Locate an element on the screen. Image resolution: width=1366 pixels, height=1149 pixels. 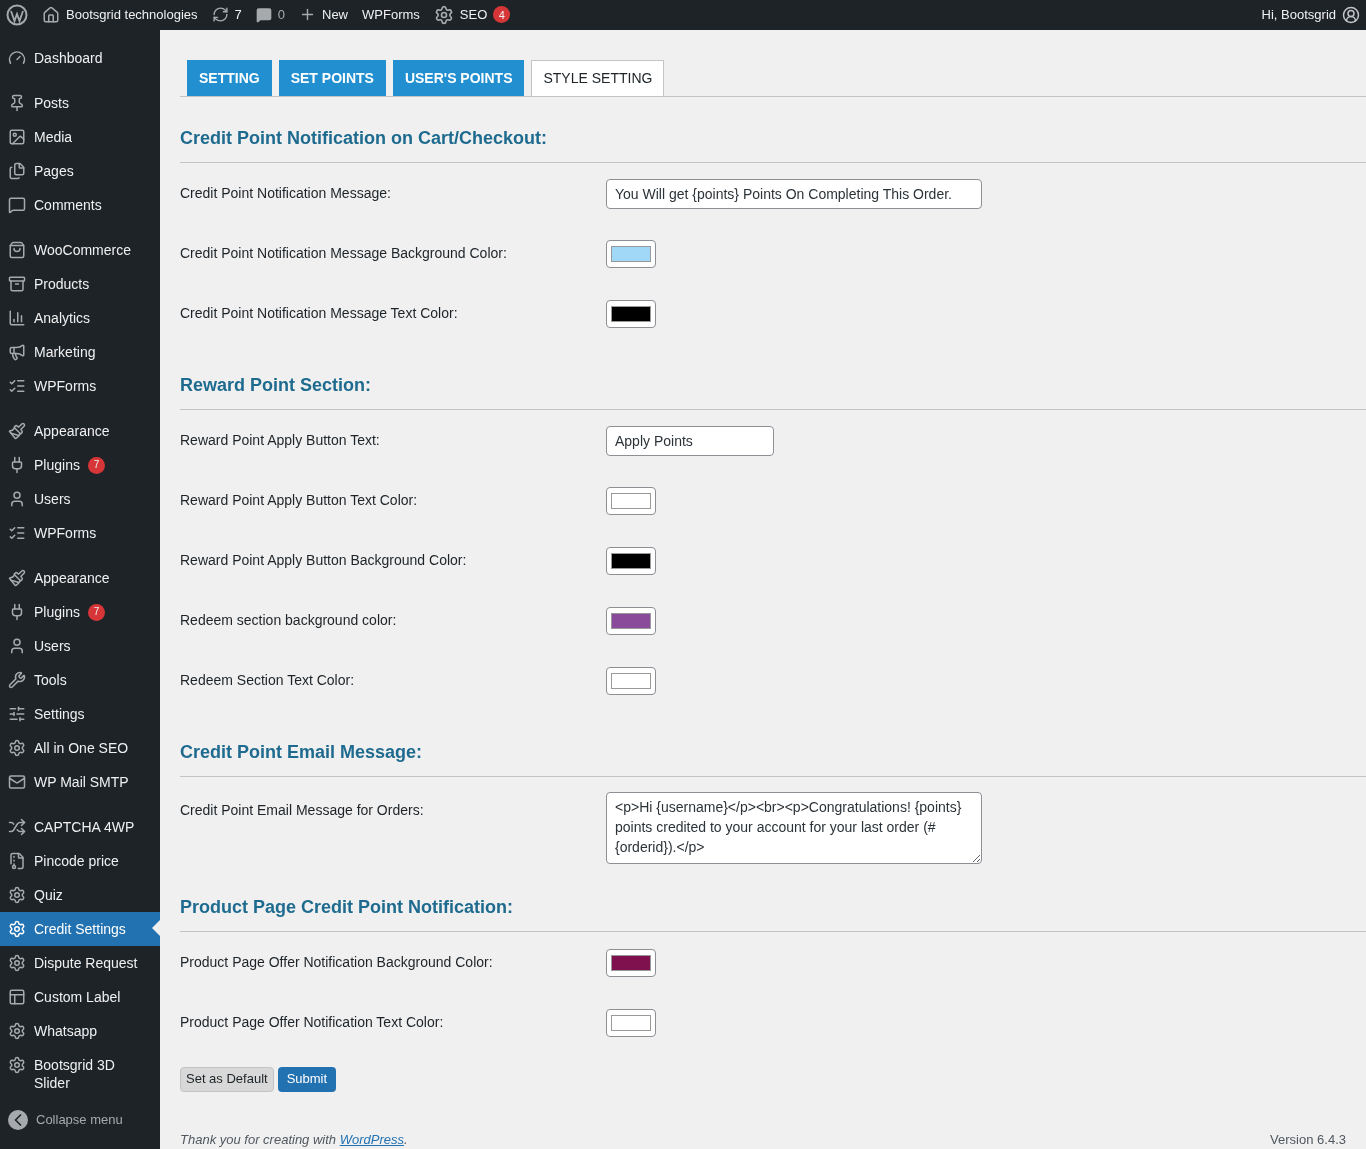
section-heading: Product Page Credit Point Notification: is located at coordinates (773, 898).